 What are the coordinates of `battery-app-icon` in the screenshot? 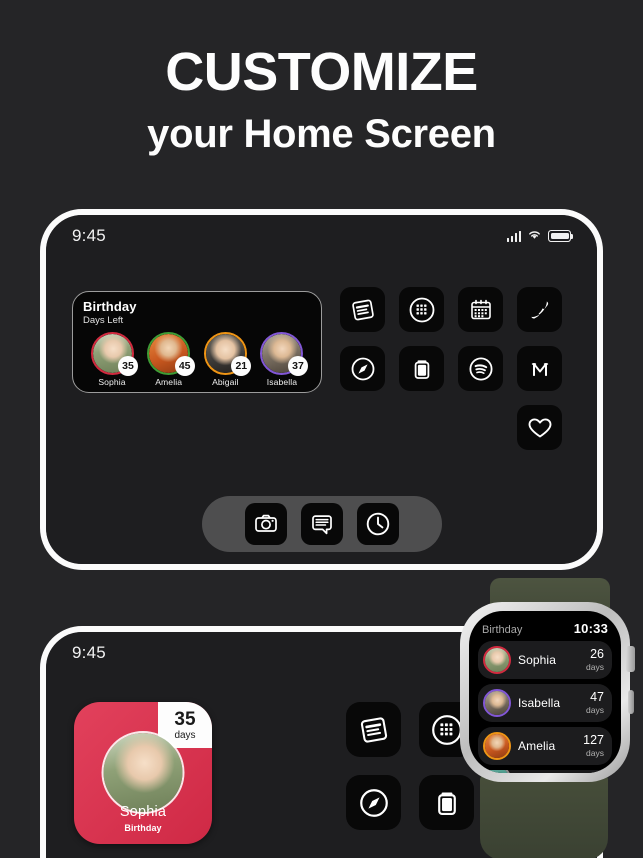 It's located at (421, 369).